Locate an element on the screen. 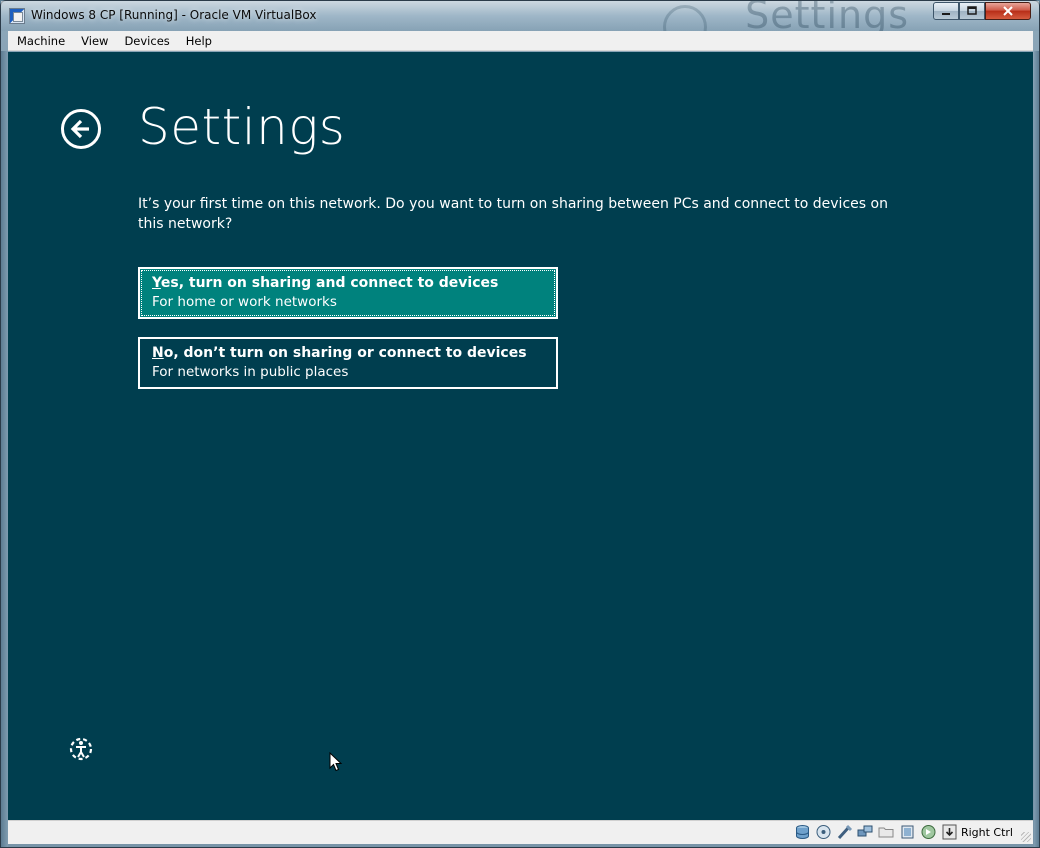  menu-devices: Devices is located at coordinates (145, 41).